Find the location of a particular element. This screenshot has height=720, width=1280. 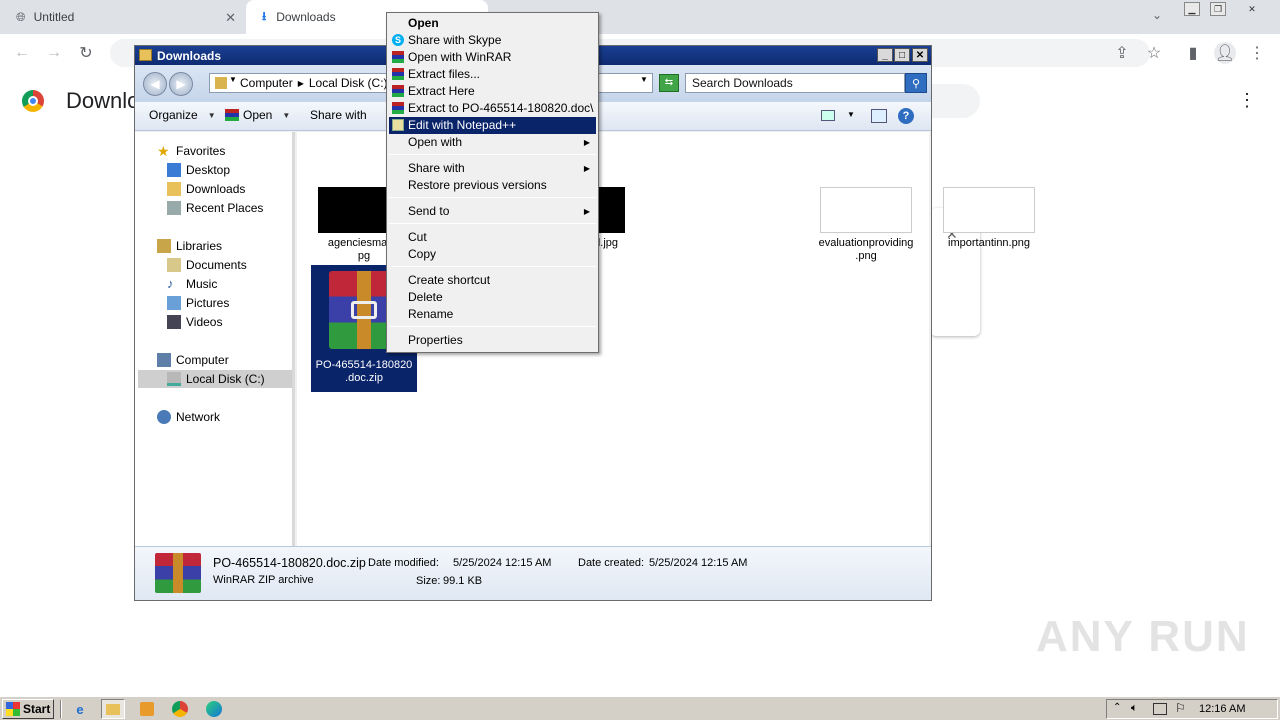

action-center-flag-icon: ⚐ is located at coordinates (1180, 708).